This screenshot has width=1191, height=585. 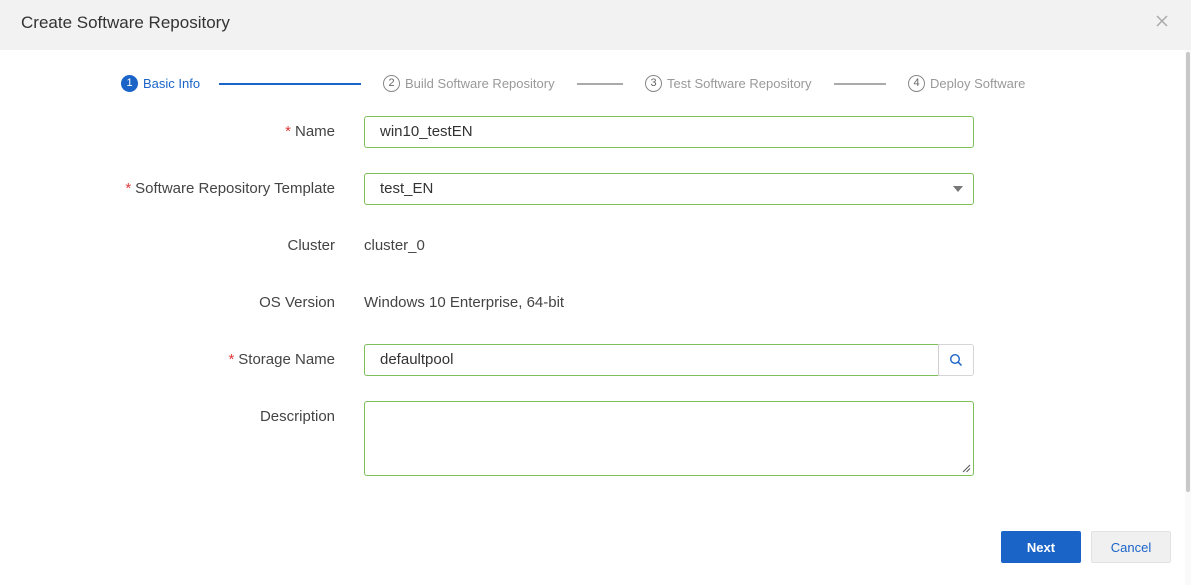 I want to click on step-label: Test Software Repository, so click(x=739, y=83).